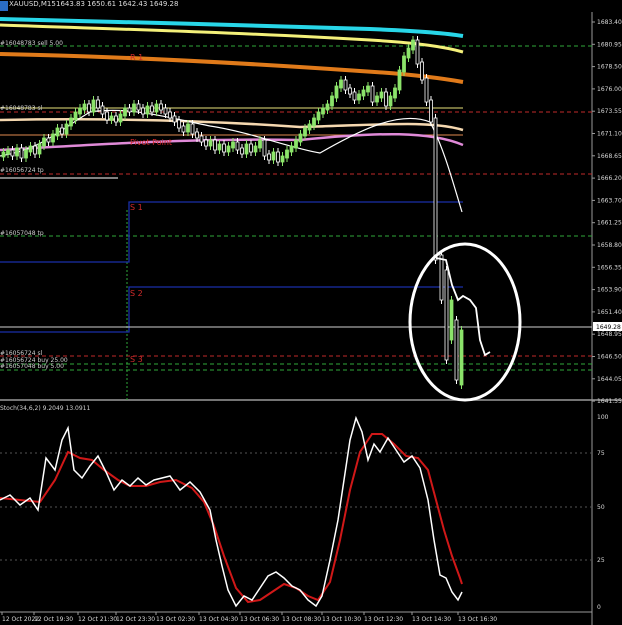 The height and width of the screenshot is (625, 622). What do you see at coordinates (609, 245) in the screenshot?
I see `price-axis-label: 1658.80` at bounding box center [609, 245].